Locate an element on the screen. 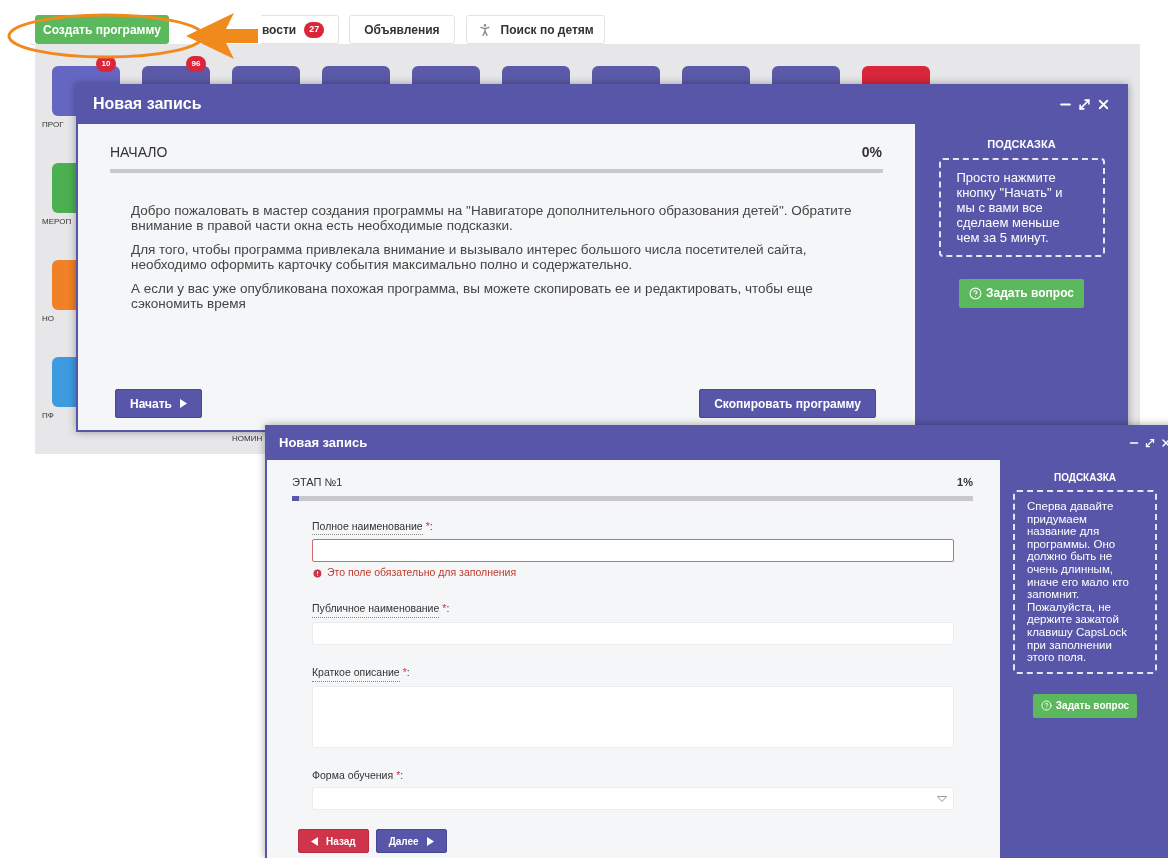  tile-label: НО is located at coordinates (48, 319).